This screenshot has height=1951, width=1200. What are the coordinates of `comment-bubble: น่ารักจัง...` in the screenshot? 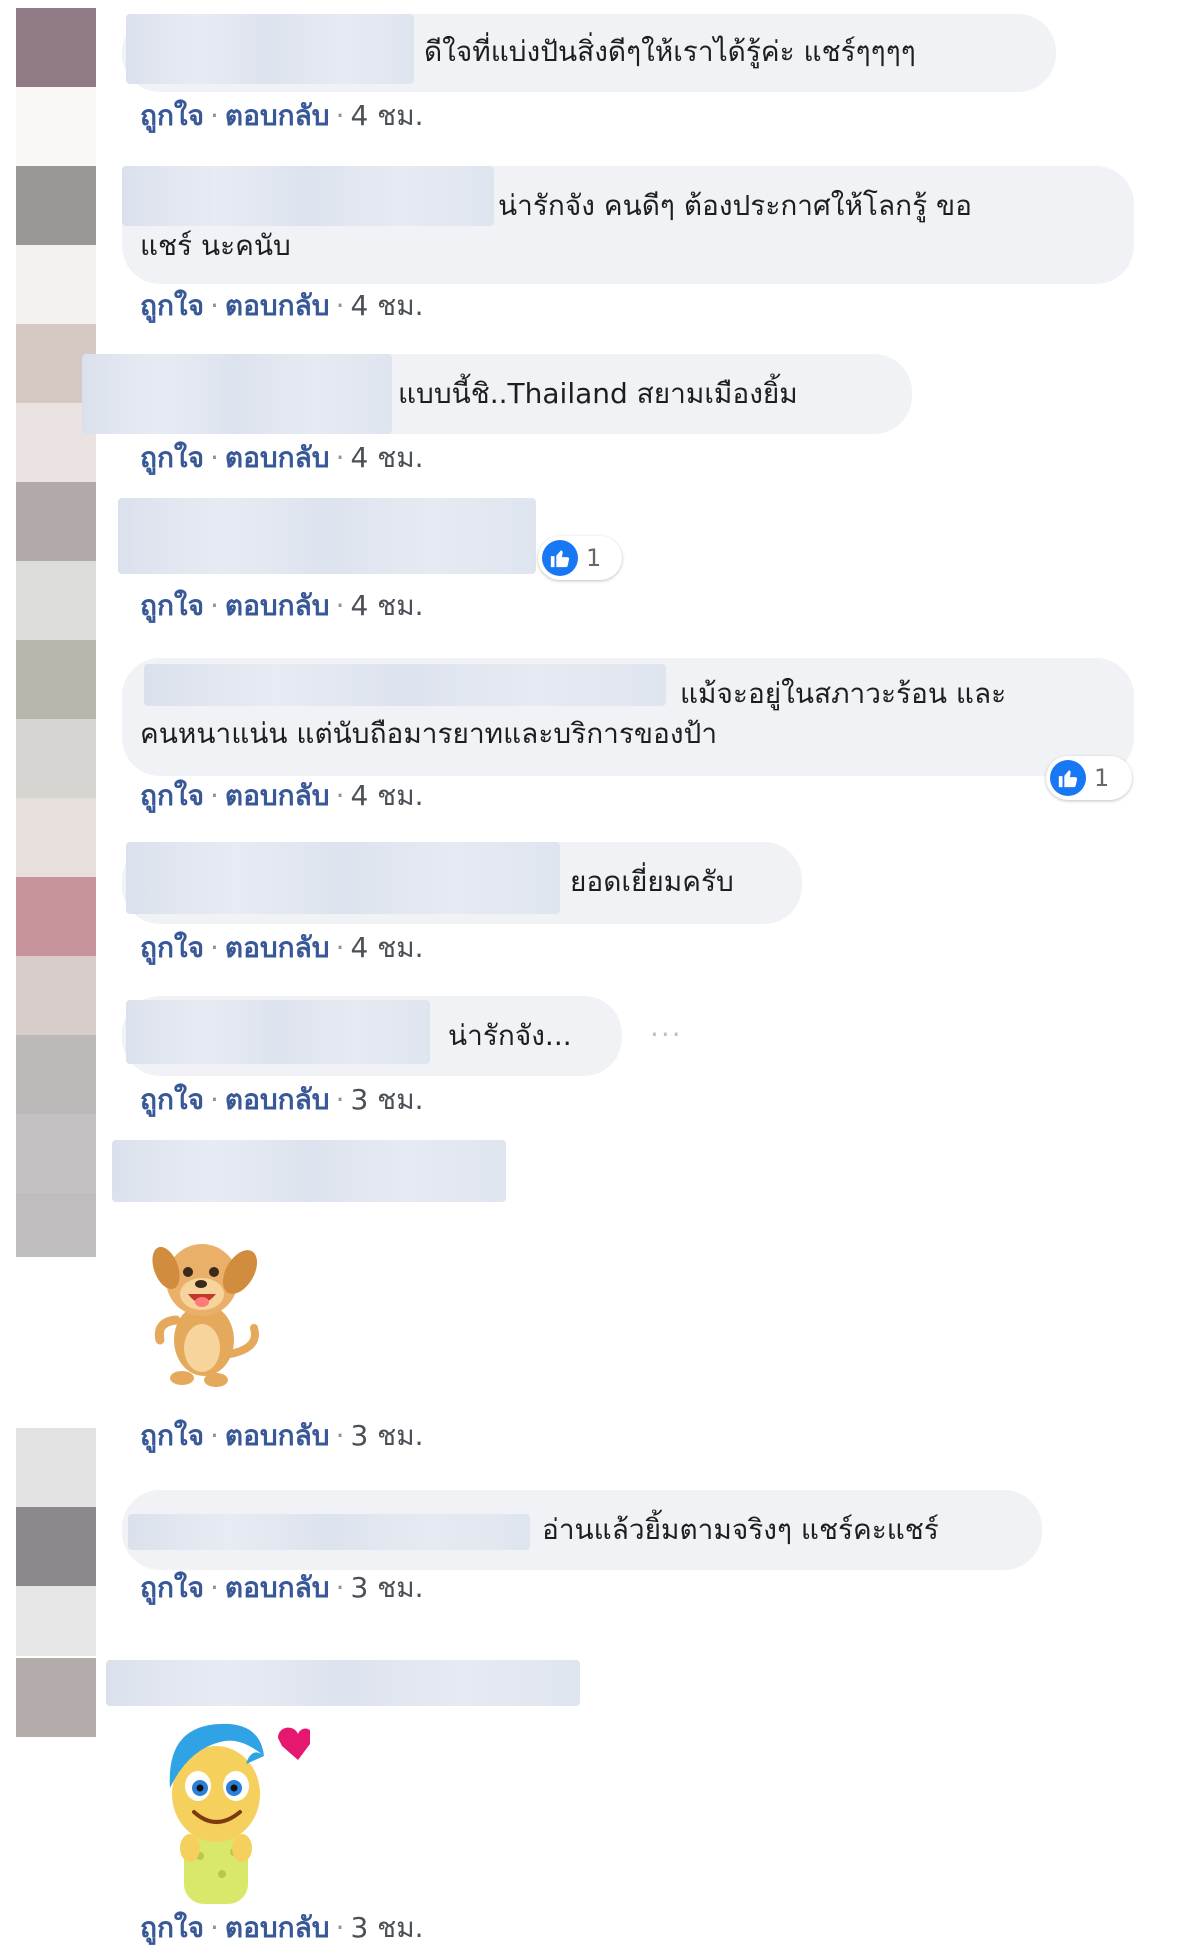 It's located at (372, 1036).